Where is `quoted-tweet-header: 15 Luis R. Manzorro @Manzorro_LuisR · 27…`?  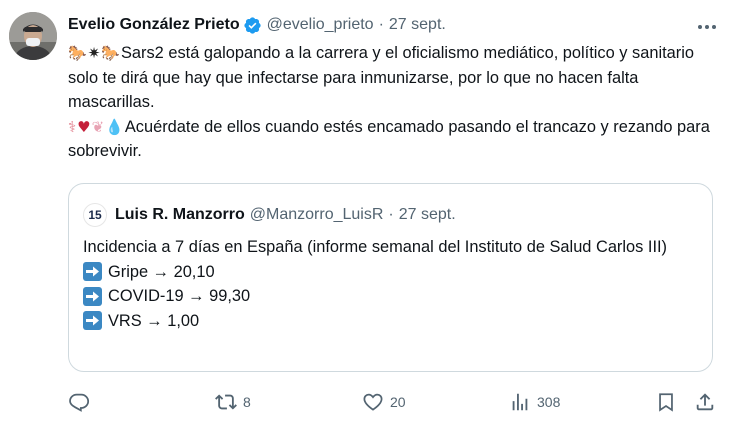
quoted-tweet-header: 15 Luis R. Manzorro @Manzorro_LuisR · 27… is located at coordinates (269, 215).